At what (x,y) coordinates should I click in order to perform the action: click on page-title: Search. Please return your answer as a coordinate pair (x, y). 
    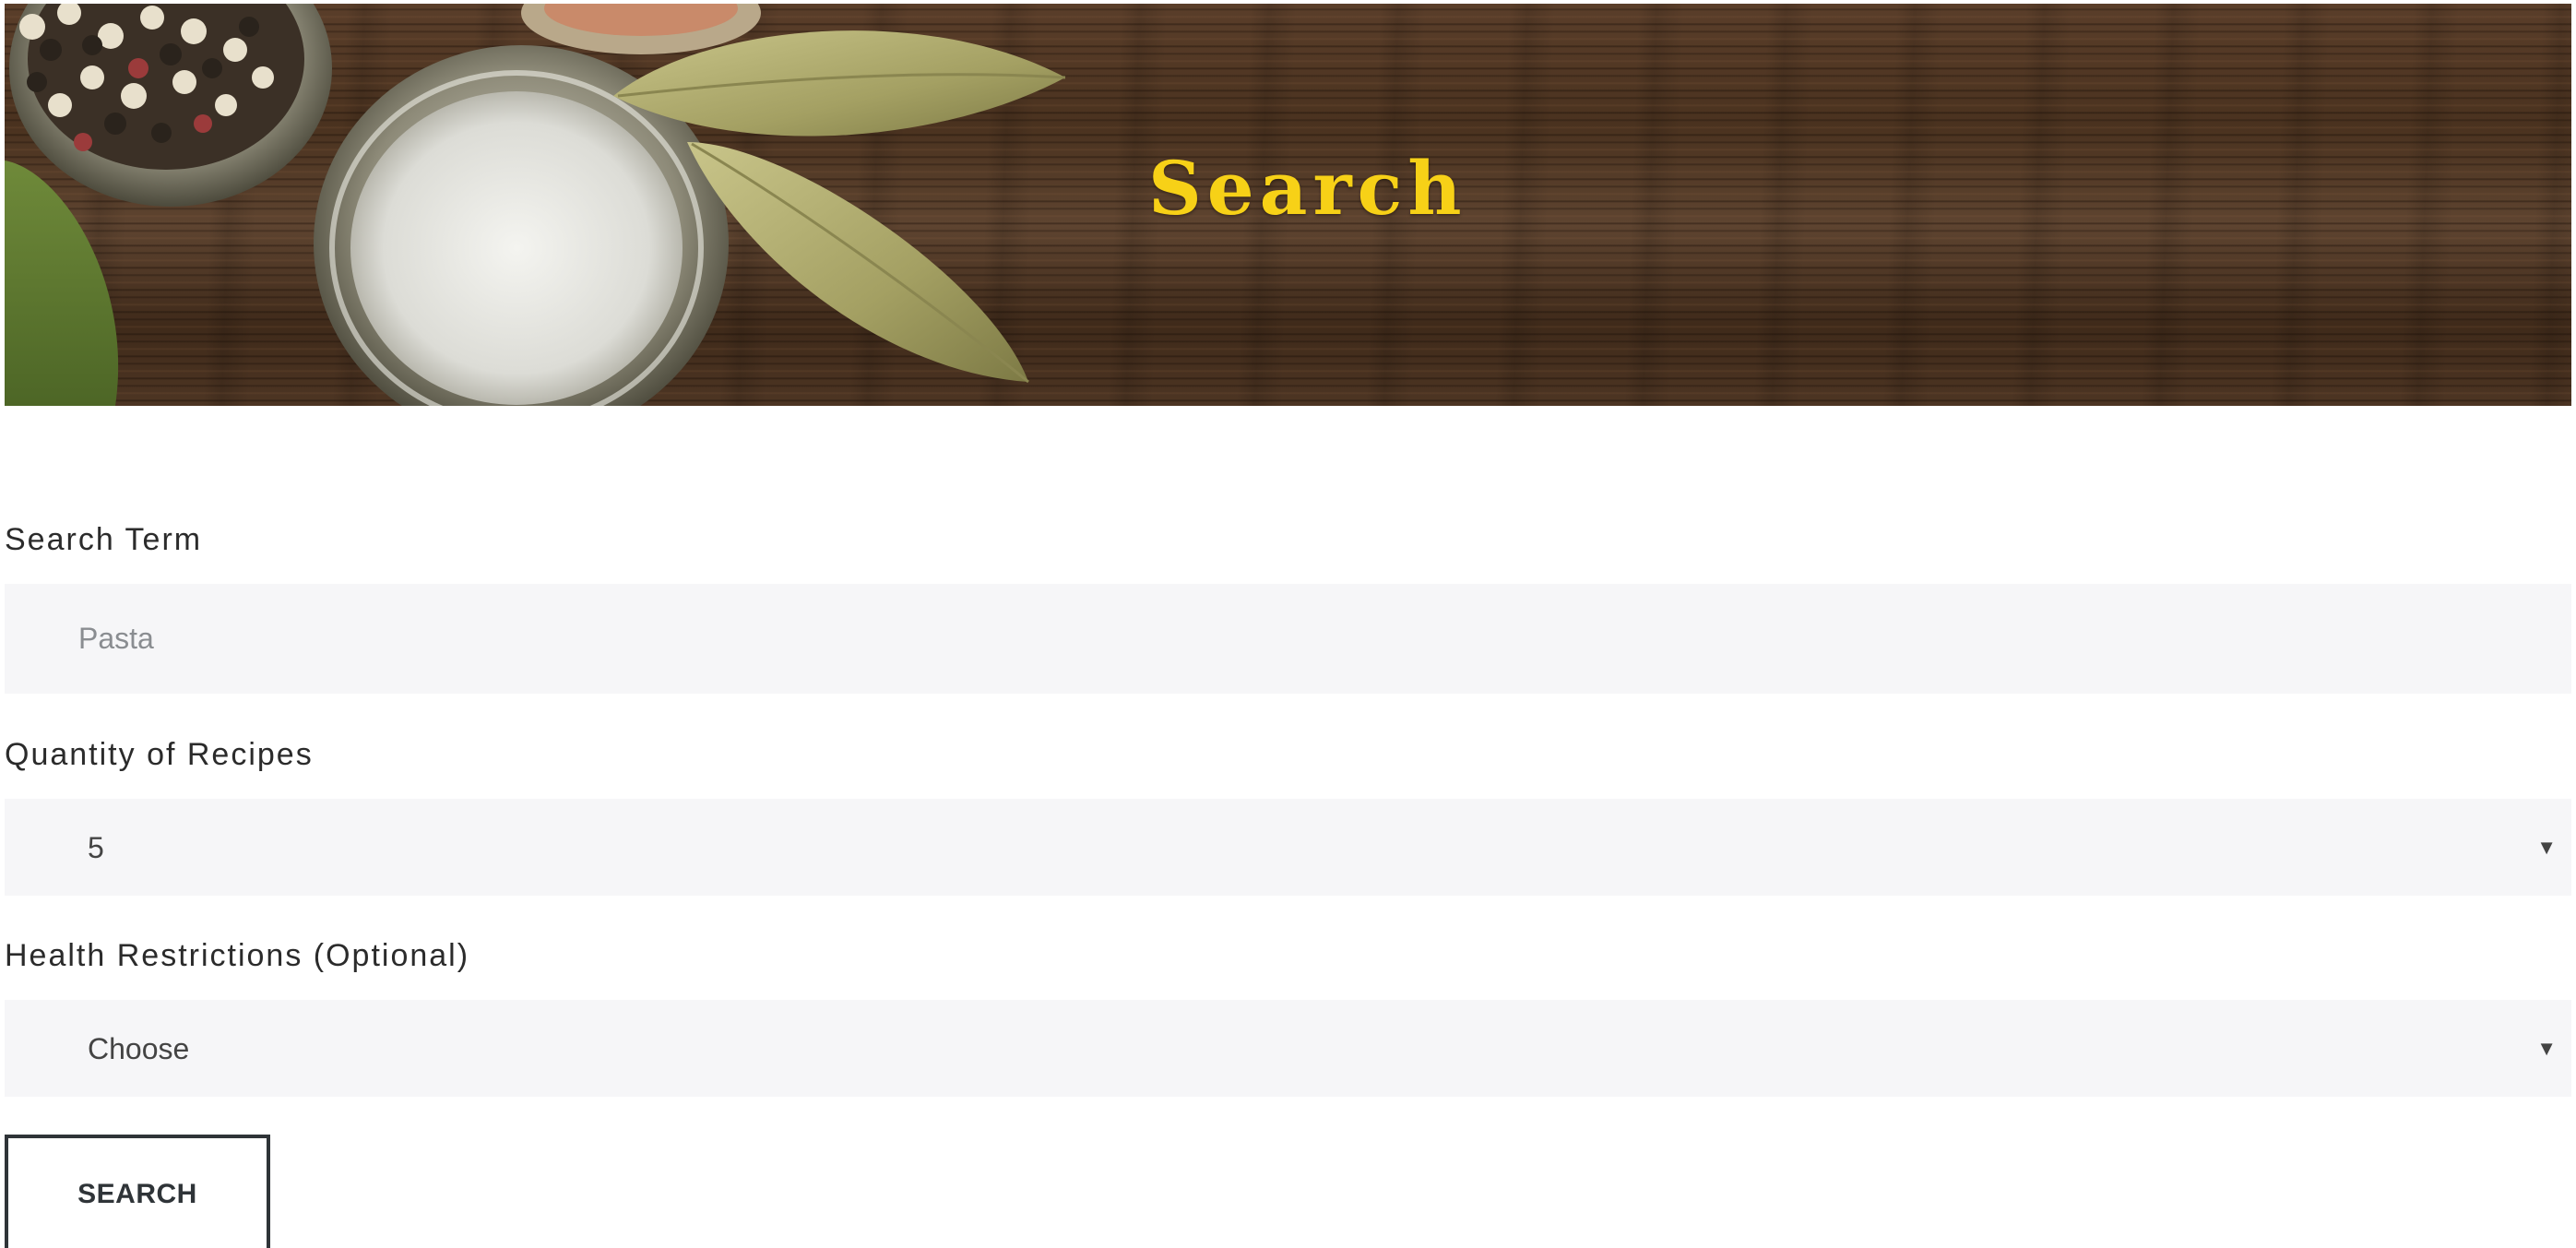
    Looking at the image, I should click on (1308, 188).